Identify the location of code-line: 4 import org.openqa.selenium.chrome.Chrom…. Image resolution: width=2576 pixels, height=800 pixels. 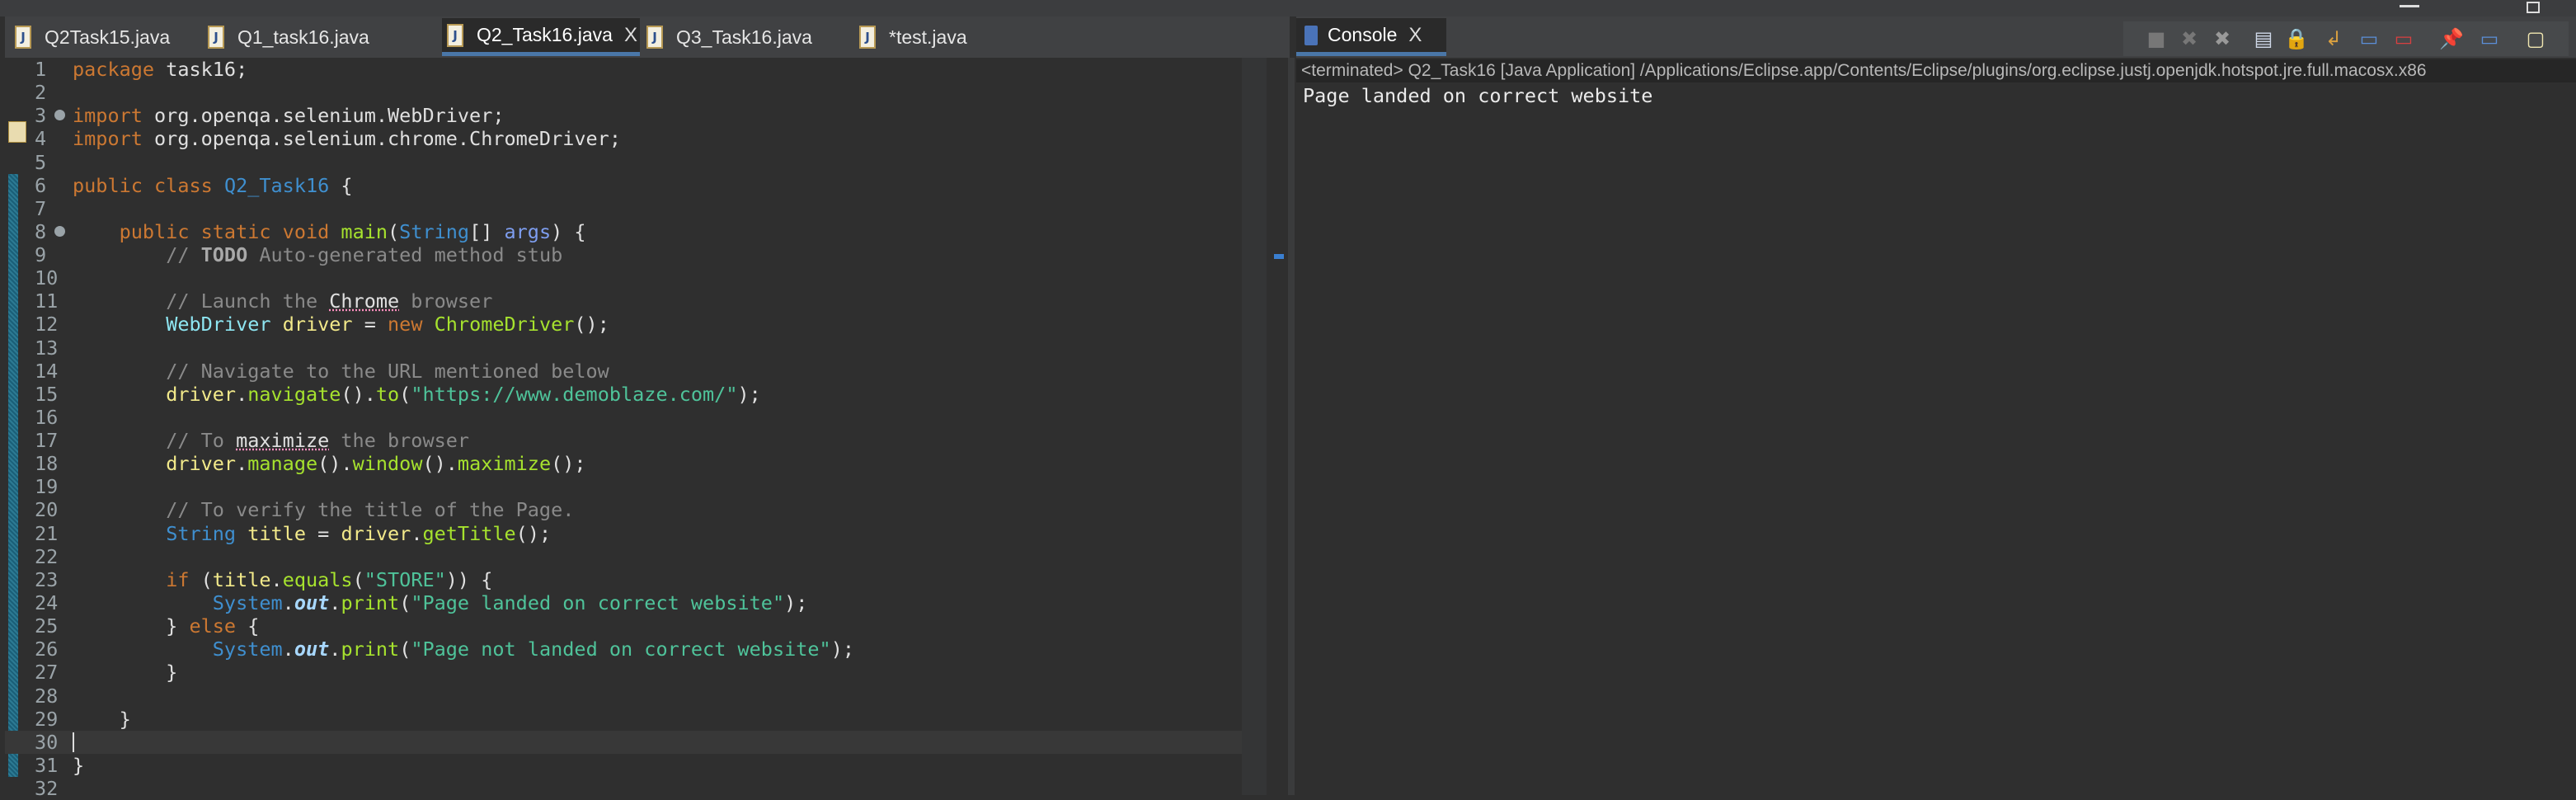
(623, 138).